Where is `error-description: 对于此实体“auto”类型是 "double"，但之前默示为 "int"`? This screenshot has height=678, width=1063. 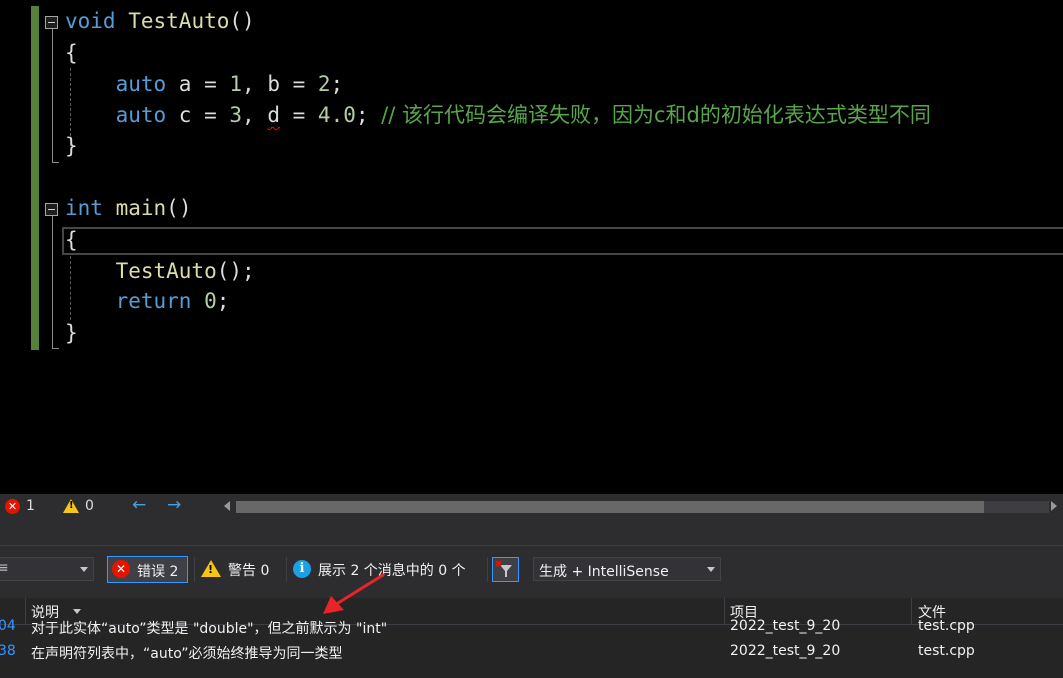
error-description: 对于此实体“auto”类型是 "double"，但之前默示为 "int" is located at coordinates (209, 629).